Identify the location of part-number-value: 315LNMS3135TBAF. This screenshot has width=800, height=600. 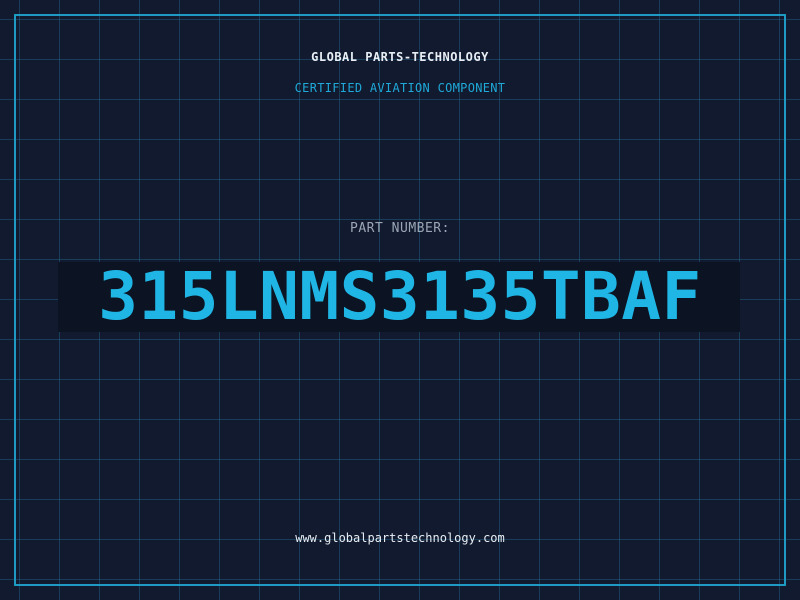
(400, 296).